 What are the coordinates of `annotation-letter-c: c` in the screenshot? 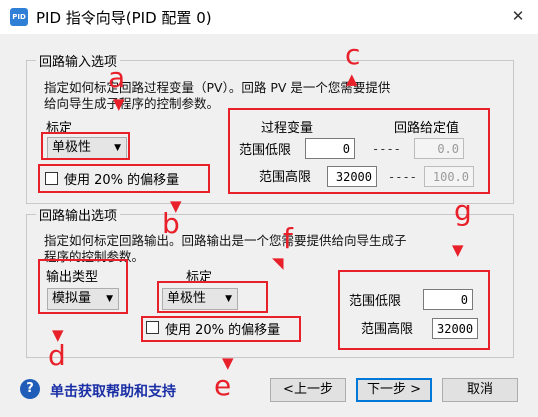 It's located at (353, 54).